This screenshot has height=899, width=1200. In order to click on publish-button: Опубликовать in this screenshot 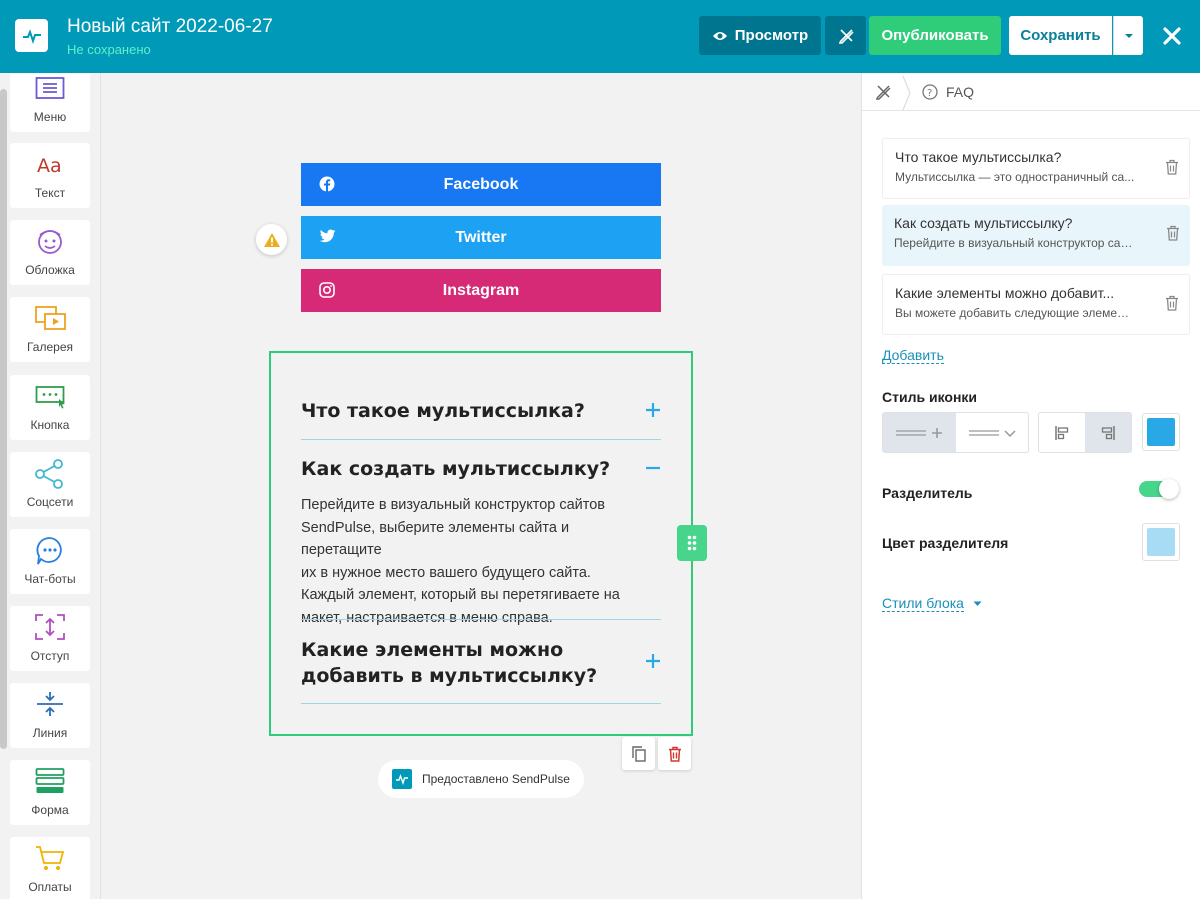, I will do `click(935, 35)`.